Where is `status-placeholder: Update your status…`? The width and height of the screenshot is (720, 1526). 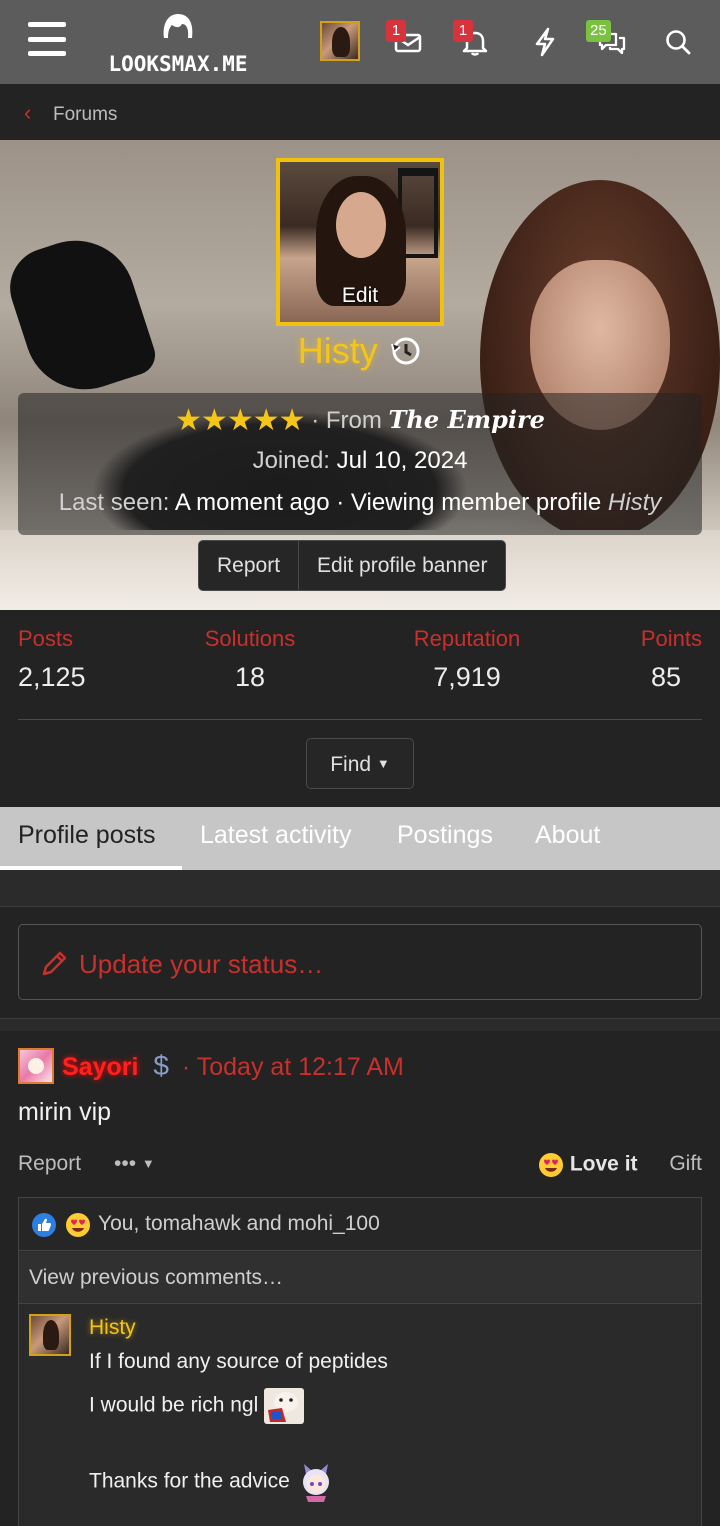 status-placeholder: Update your status… is located at coordinates (201, 964).